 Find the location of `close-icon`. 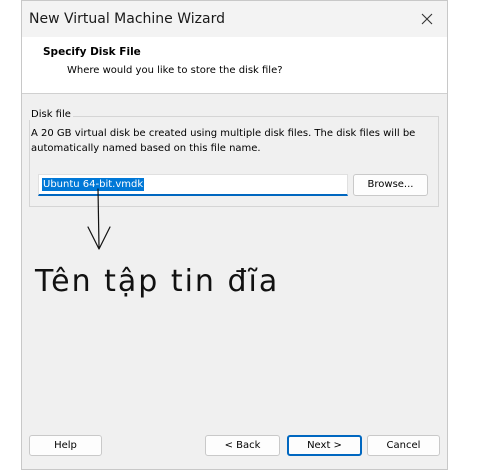

close-icon is located at coordinates (427, 19).